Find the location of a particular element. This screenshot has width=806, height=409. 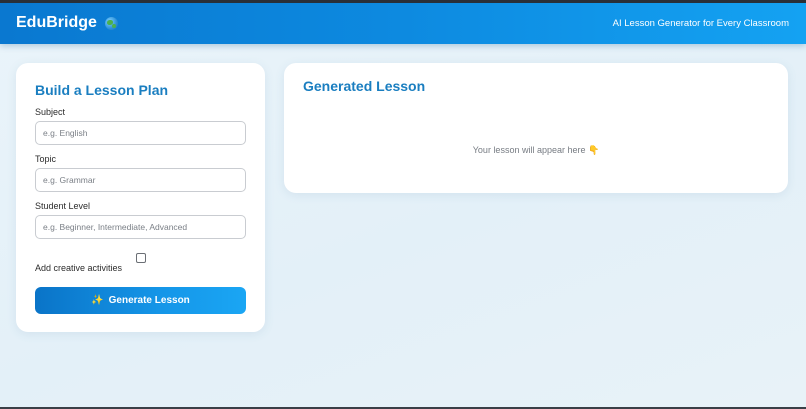

lesson-placeholder: Your lesson will appear here 👇 is located at coordinates (536, 150).